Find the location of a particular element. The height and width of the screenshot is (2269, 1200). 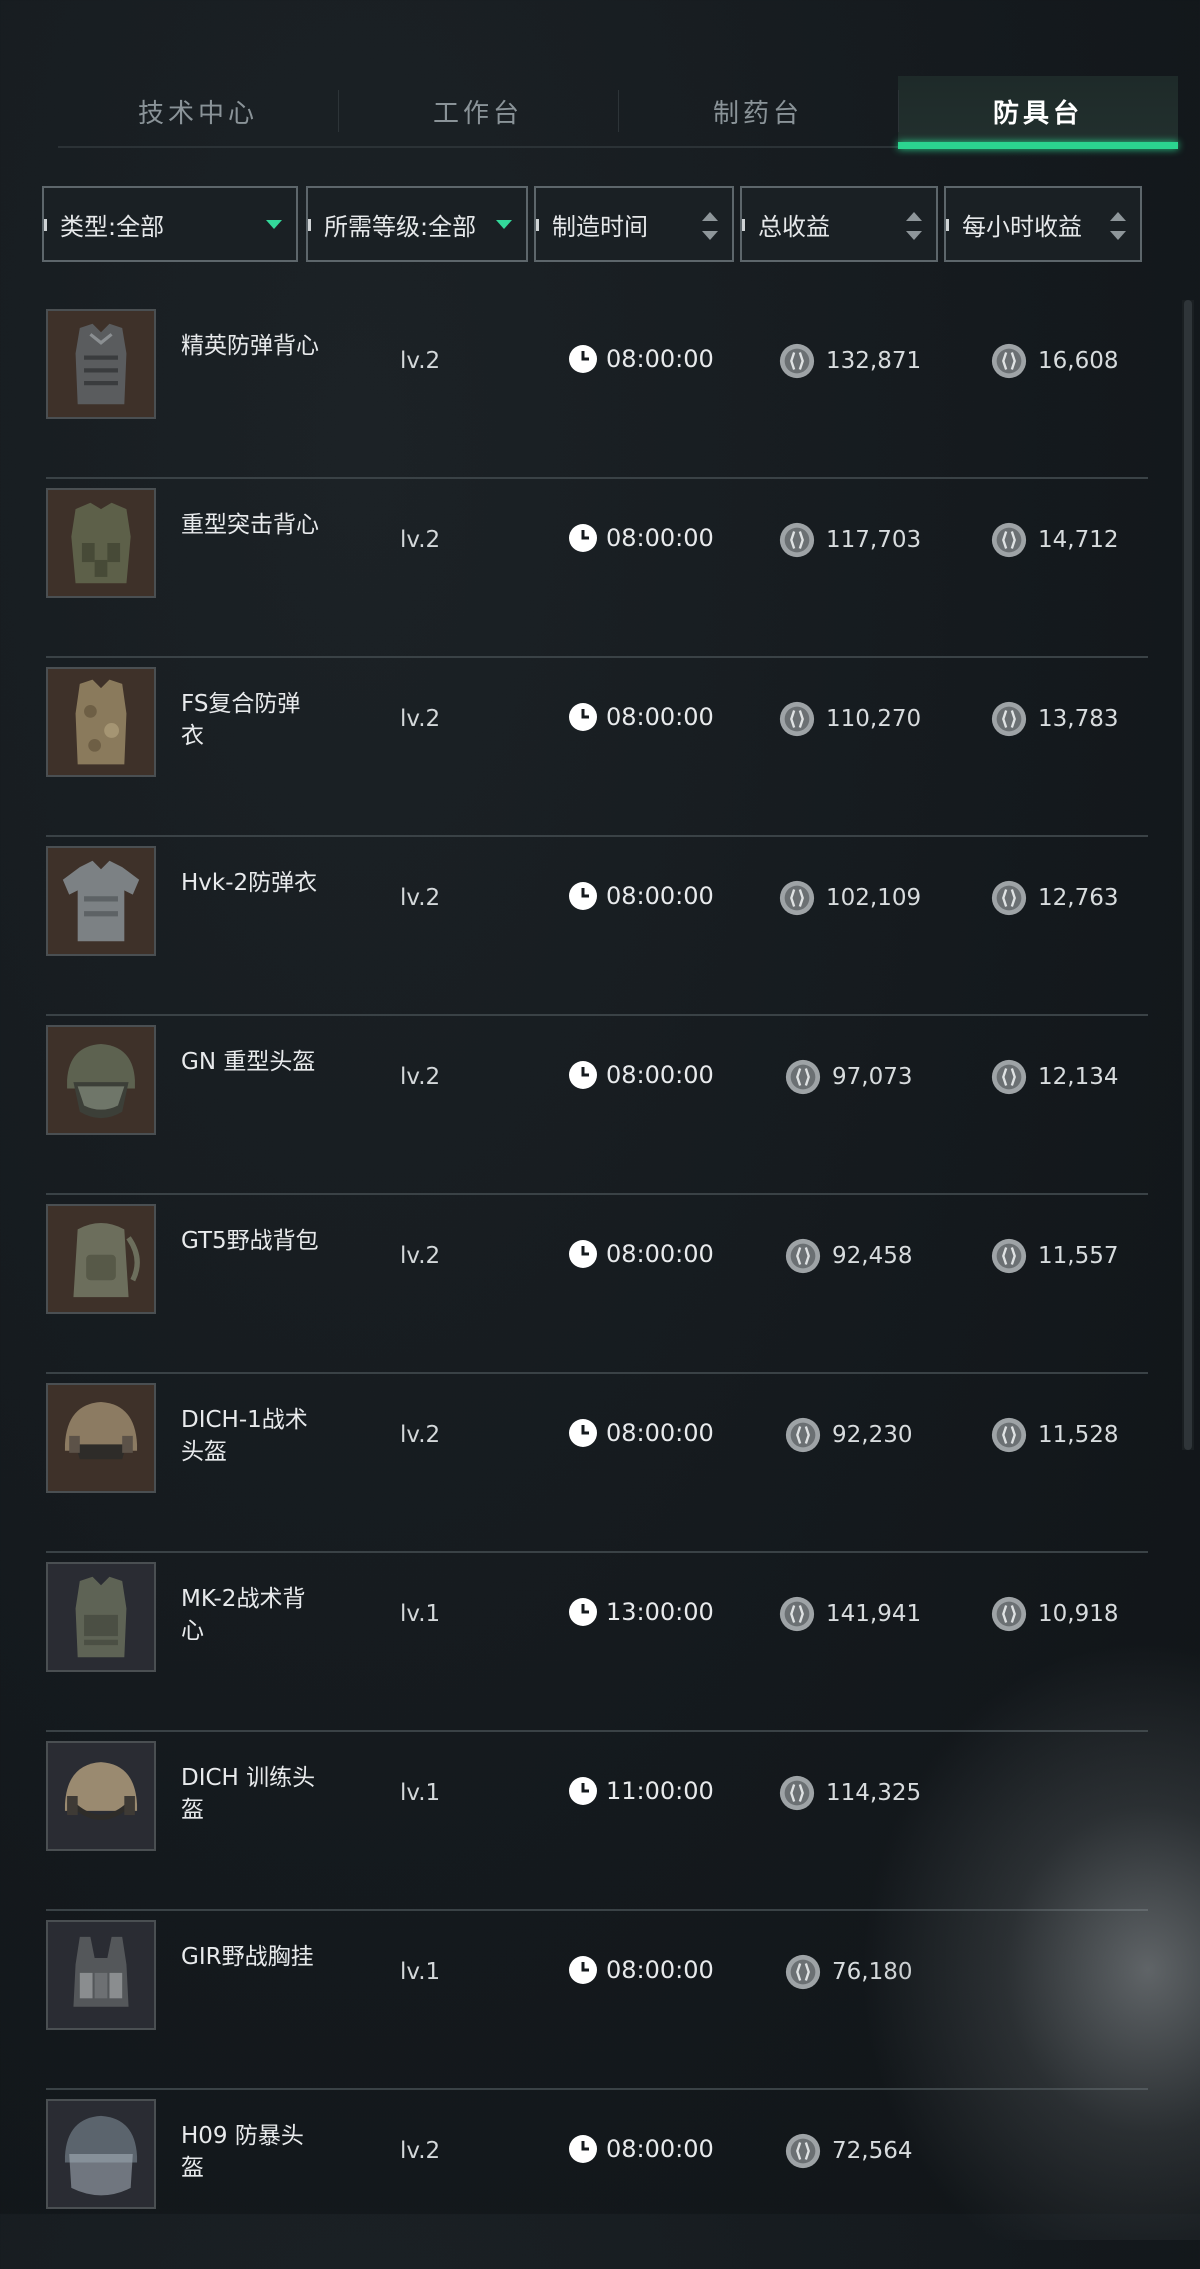

item-name: H09 防暴头盔 is located at coordinates (242, 2152).